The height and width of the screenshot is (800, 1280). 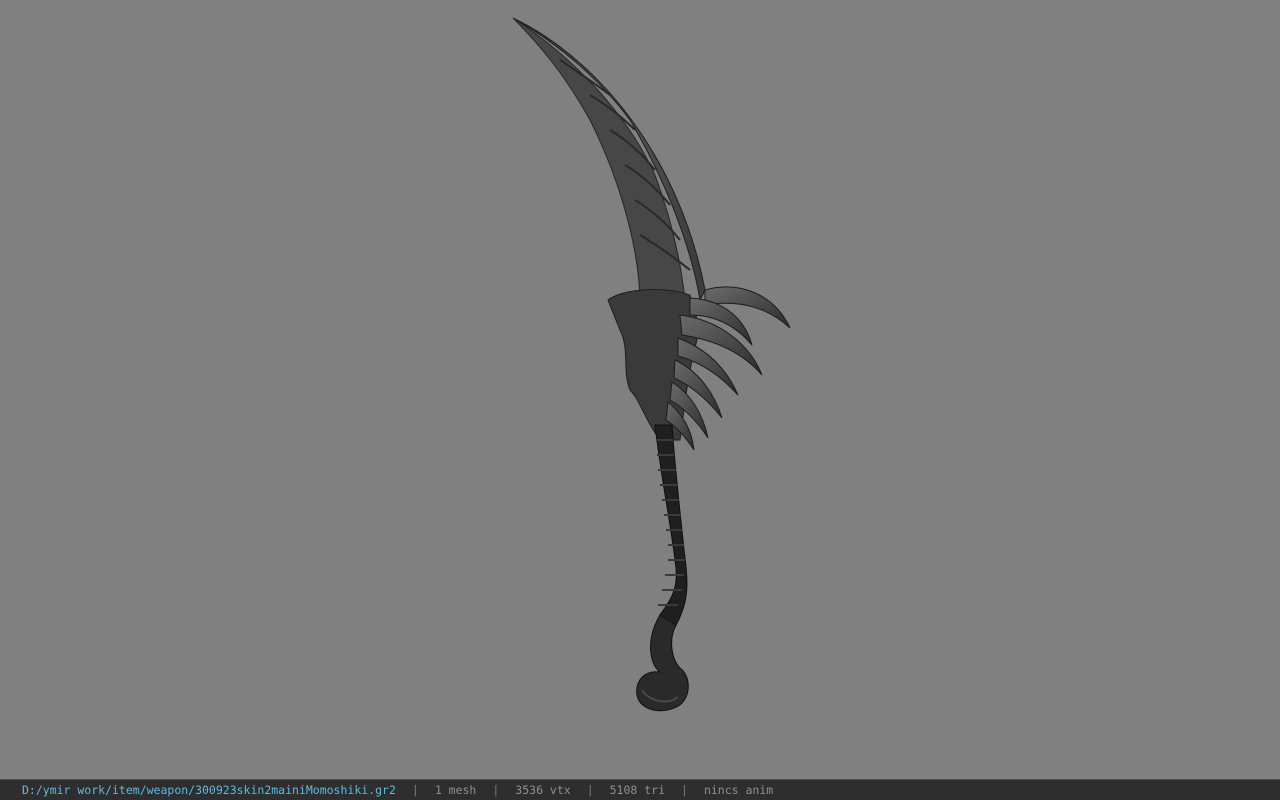 What do you see at coordinates (662, 568) in the screenshot?
I see `handle` at bounding box center [662, 568].